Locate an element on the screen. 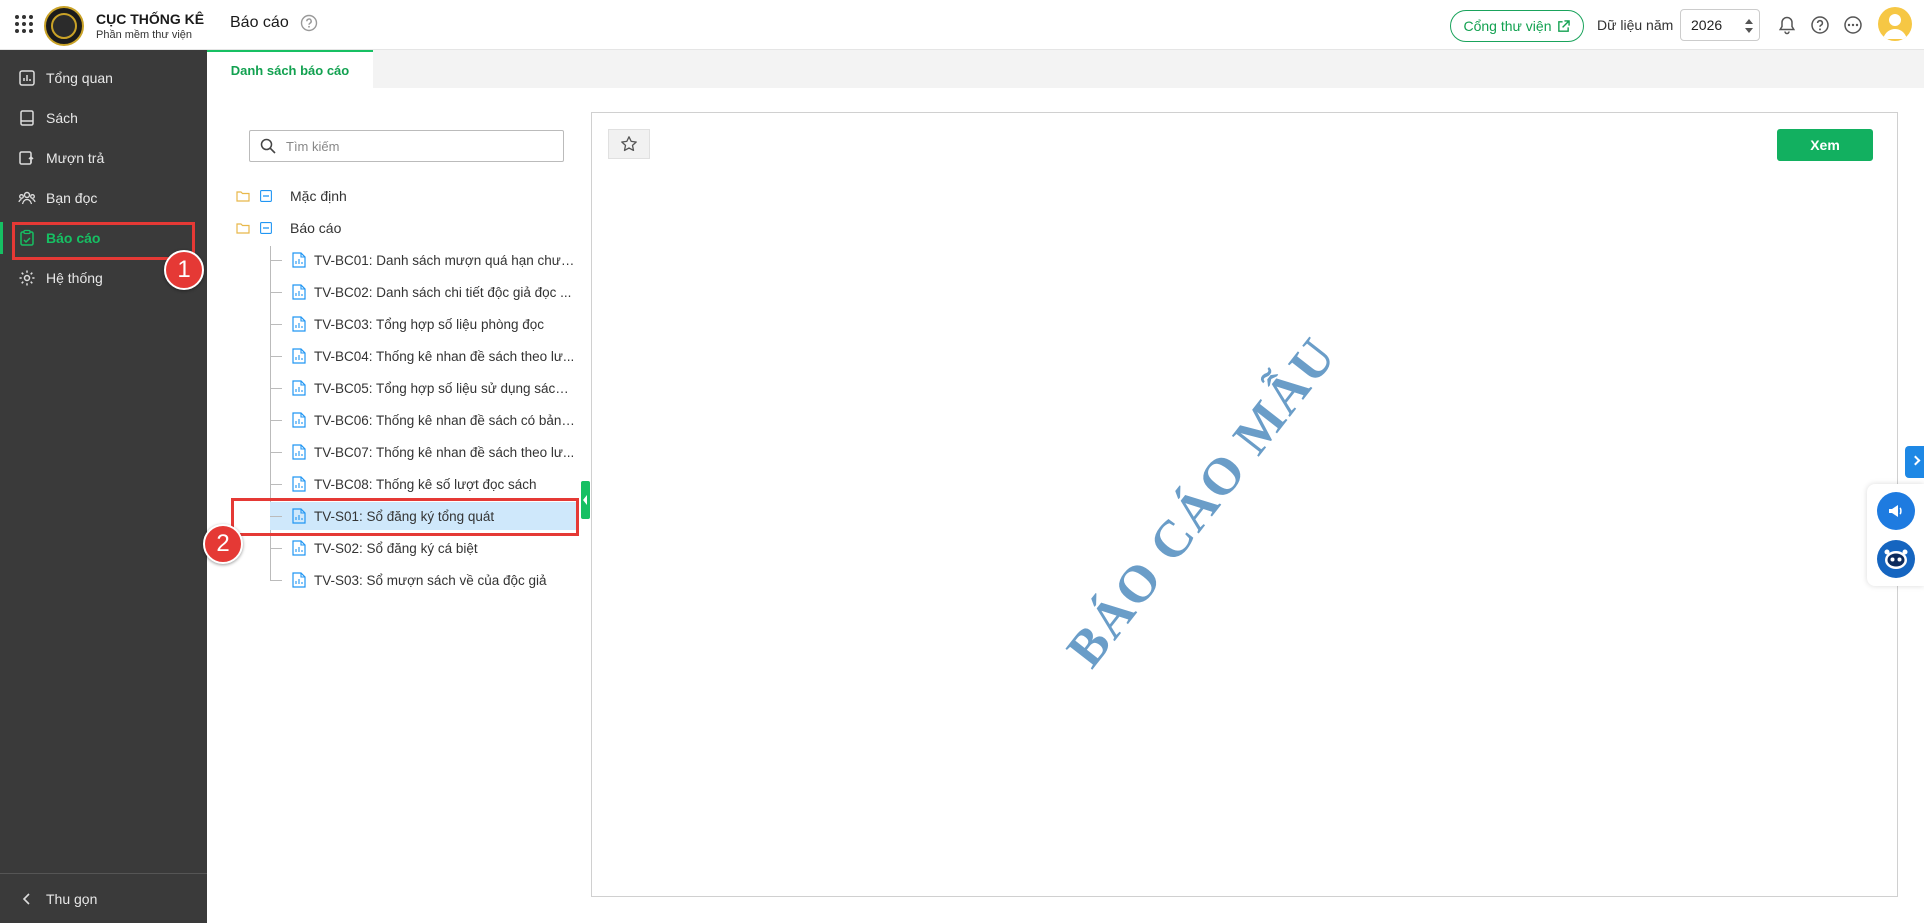 The height and width of the screenshot is (923, 1924). view-button: Xem is located at coordinates (1825, 145).